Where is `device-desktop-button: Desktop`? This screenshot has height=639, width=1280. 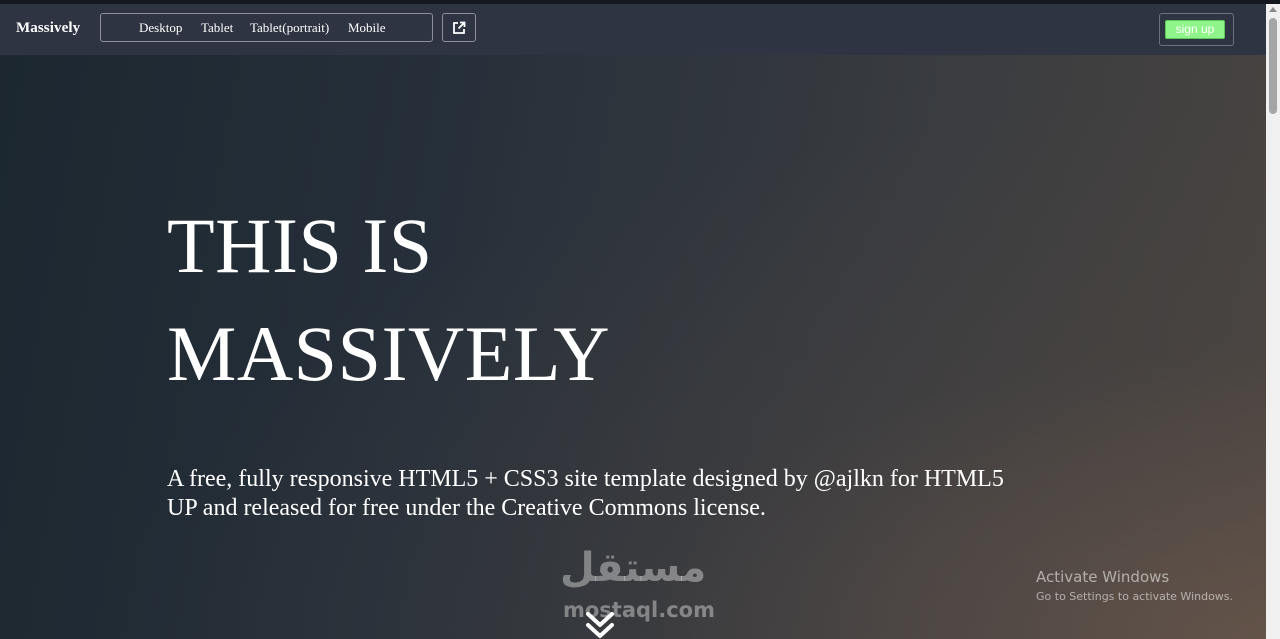
device-desktop-button: Desktop is located at coordinates (160, 28).